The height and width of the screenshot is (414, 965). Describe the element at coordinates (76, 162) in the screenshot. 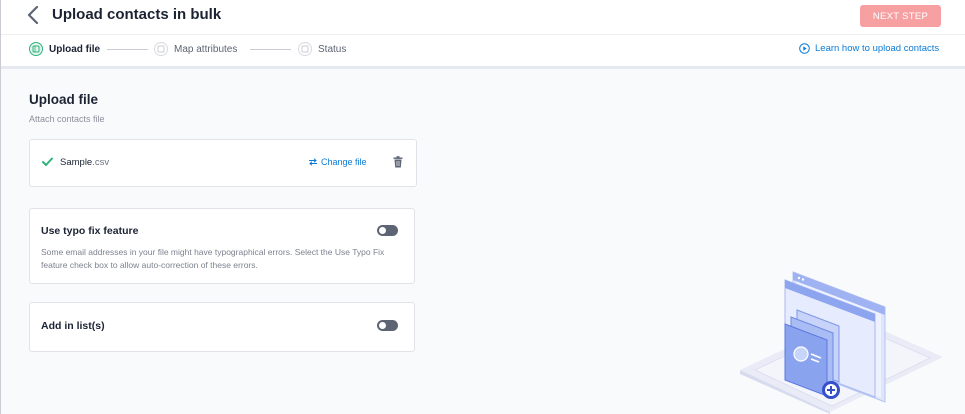

I see `file-name-base: Sample` at that location.